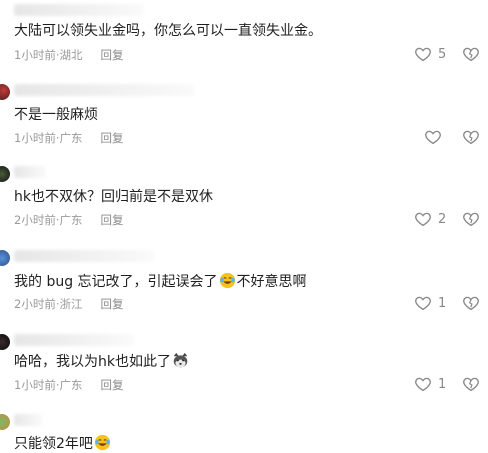  Describe the element at coordinates (116, 282) in the screenshot. I see `comment-text-part: 我的 bug 忘记改了，引起误会了` at that location.